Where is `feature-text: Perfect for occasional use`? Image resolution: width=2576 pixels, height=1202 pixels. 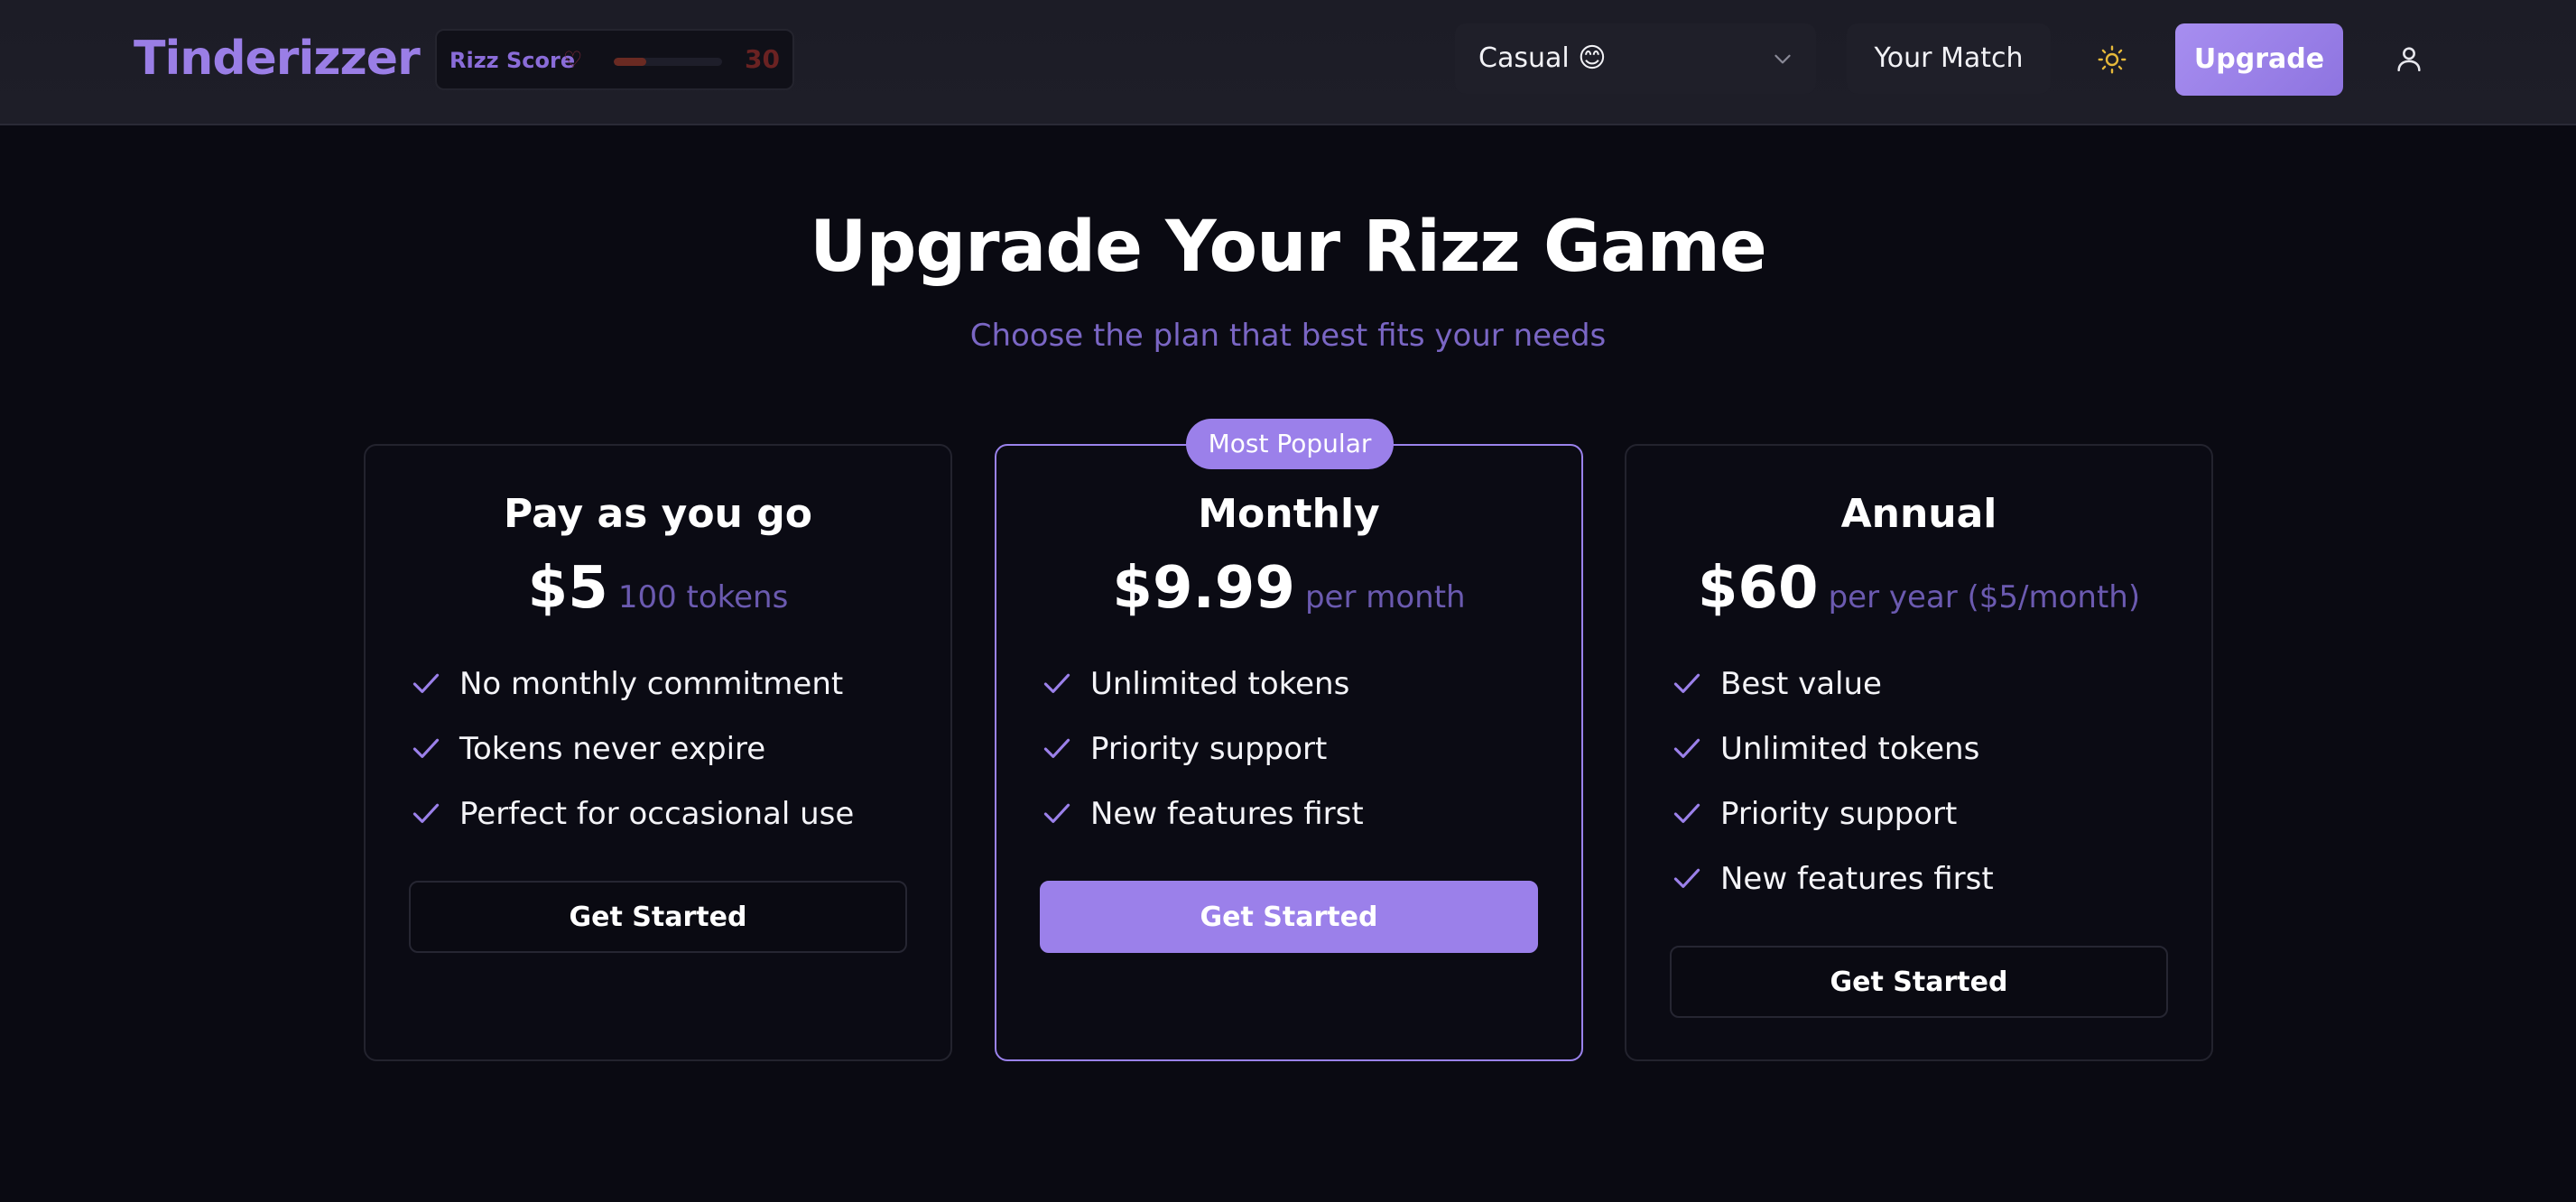
feature-text: Perfect for occasional use is located at coordinates (657, 814).